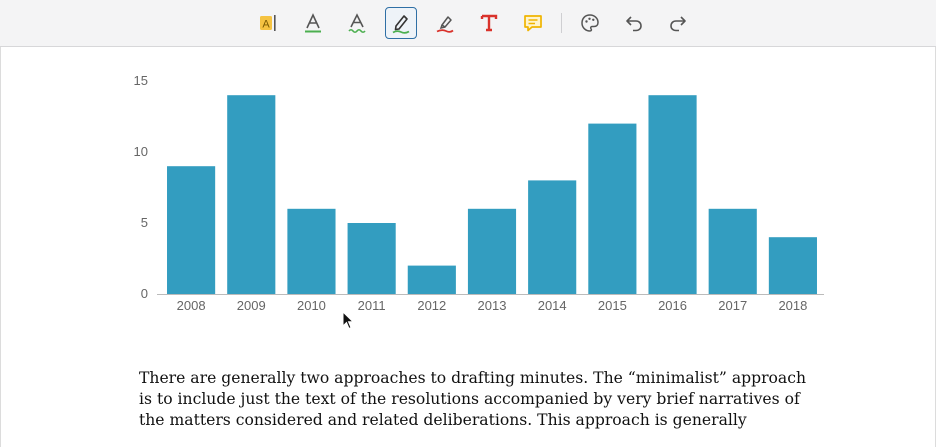 This screenshot has height=447, width=936. I want to click on redo-icon, so click(678, 24).